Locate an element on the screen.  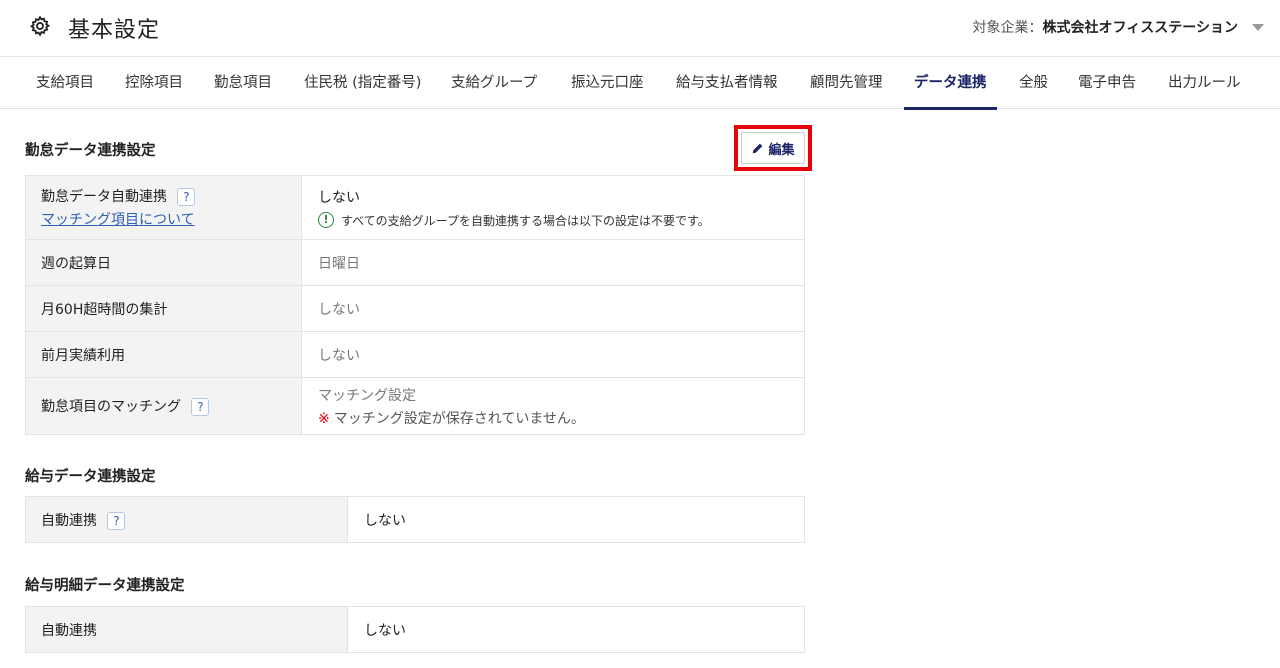
table-row: 勤怠項目のマッチング ? マッチング設定 ※ マッチング設定が保存されていません。 is located at coordinates (415, 406).